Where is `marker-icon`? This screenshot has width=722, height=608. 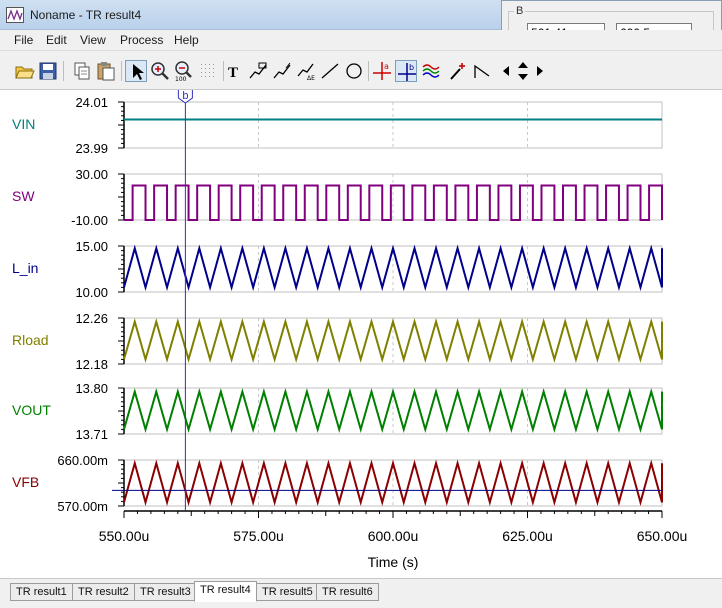 marker-icon is located at coordinates (458, 71).